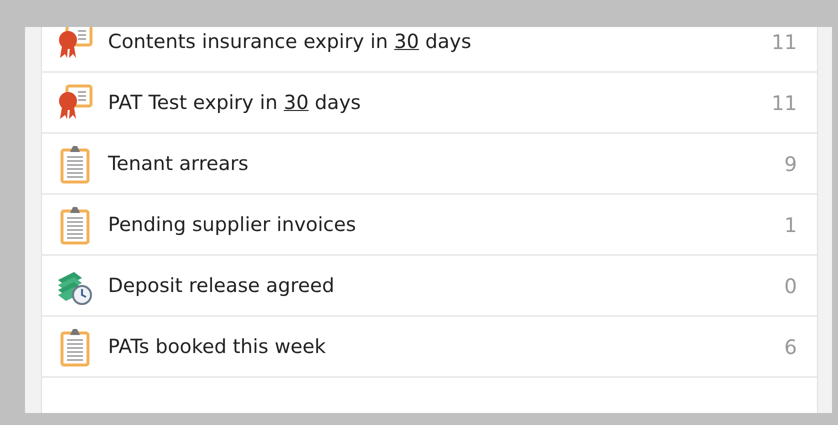  I want to click on row-label: Tenant arrears, so click(178, 163).